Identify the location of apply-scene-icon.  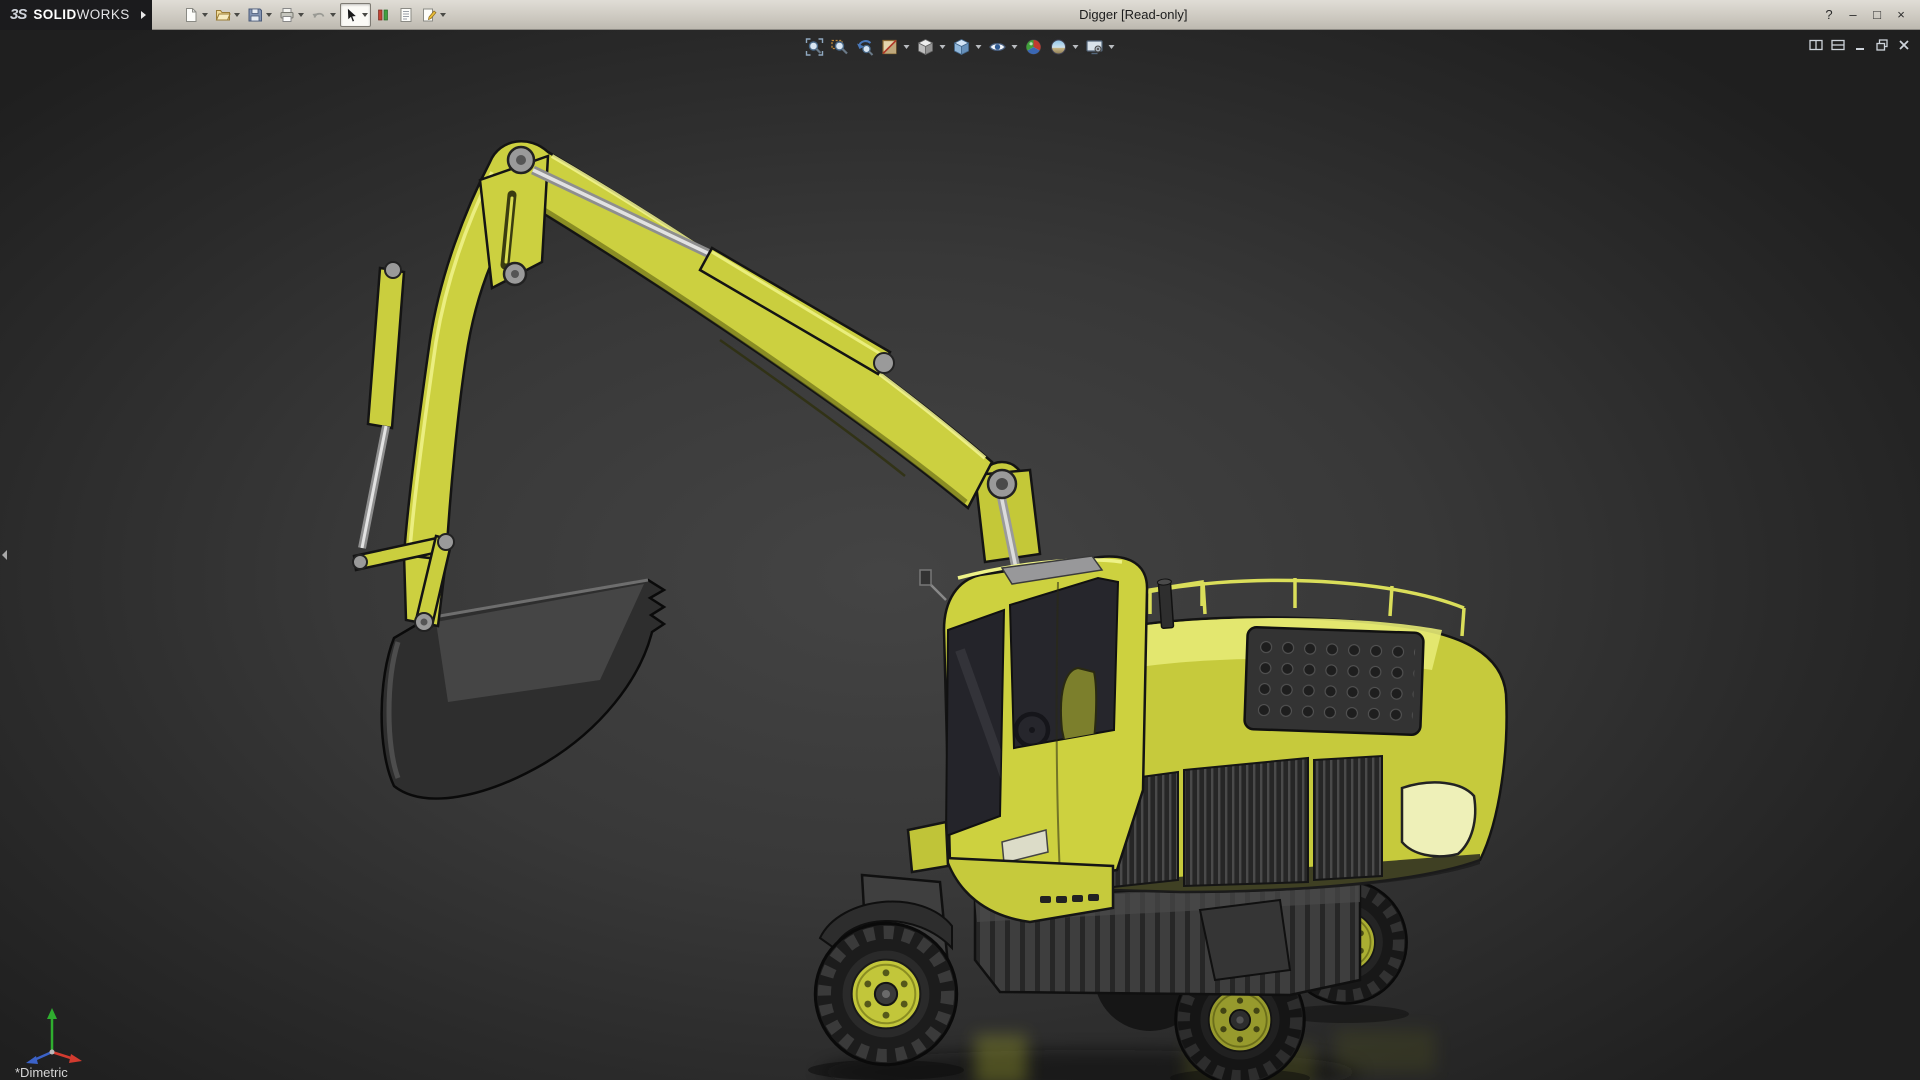
(1058, 47).